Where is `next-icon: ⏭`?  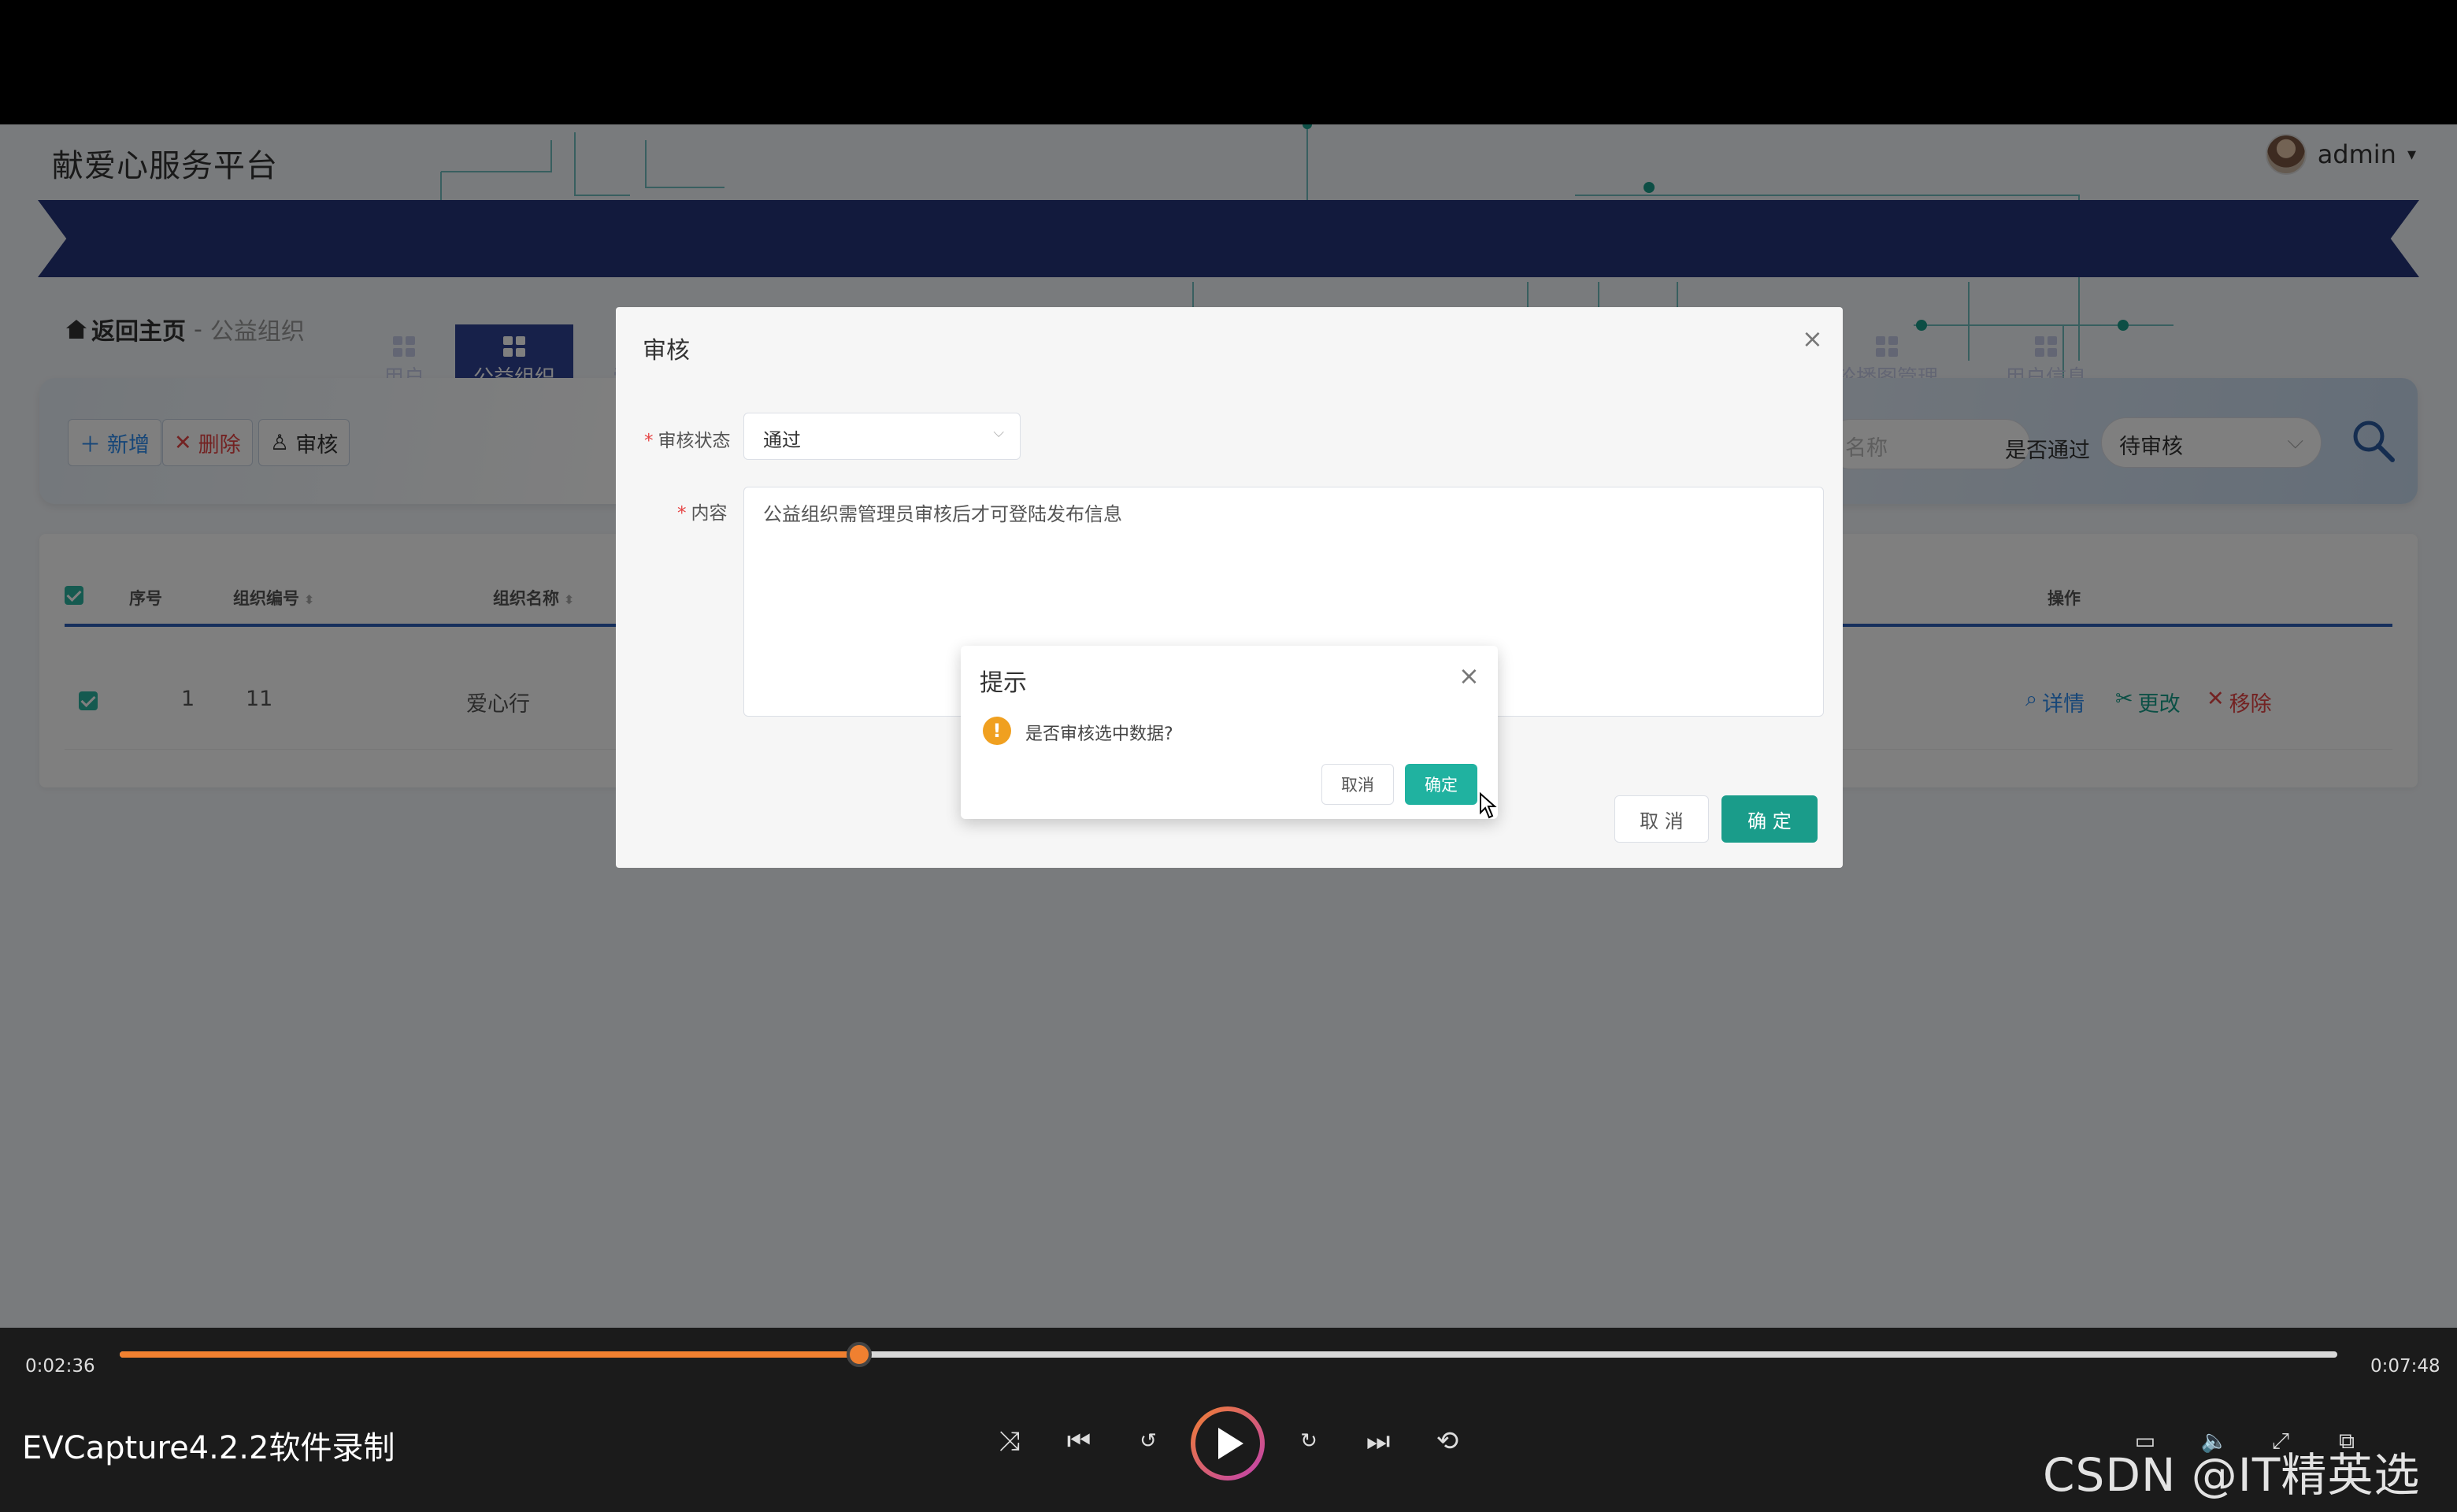 next-icon: ⏭ is located at coordinates (1378, 1441).